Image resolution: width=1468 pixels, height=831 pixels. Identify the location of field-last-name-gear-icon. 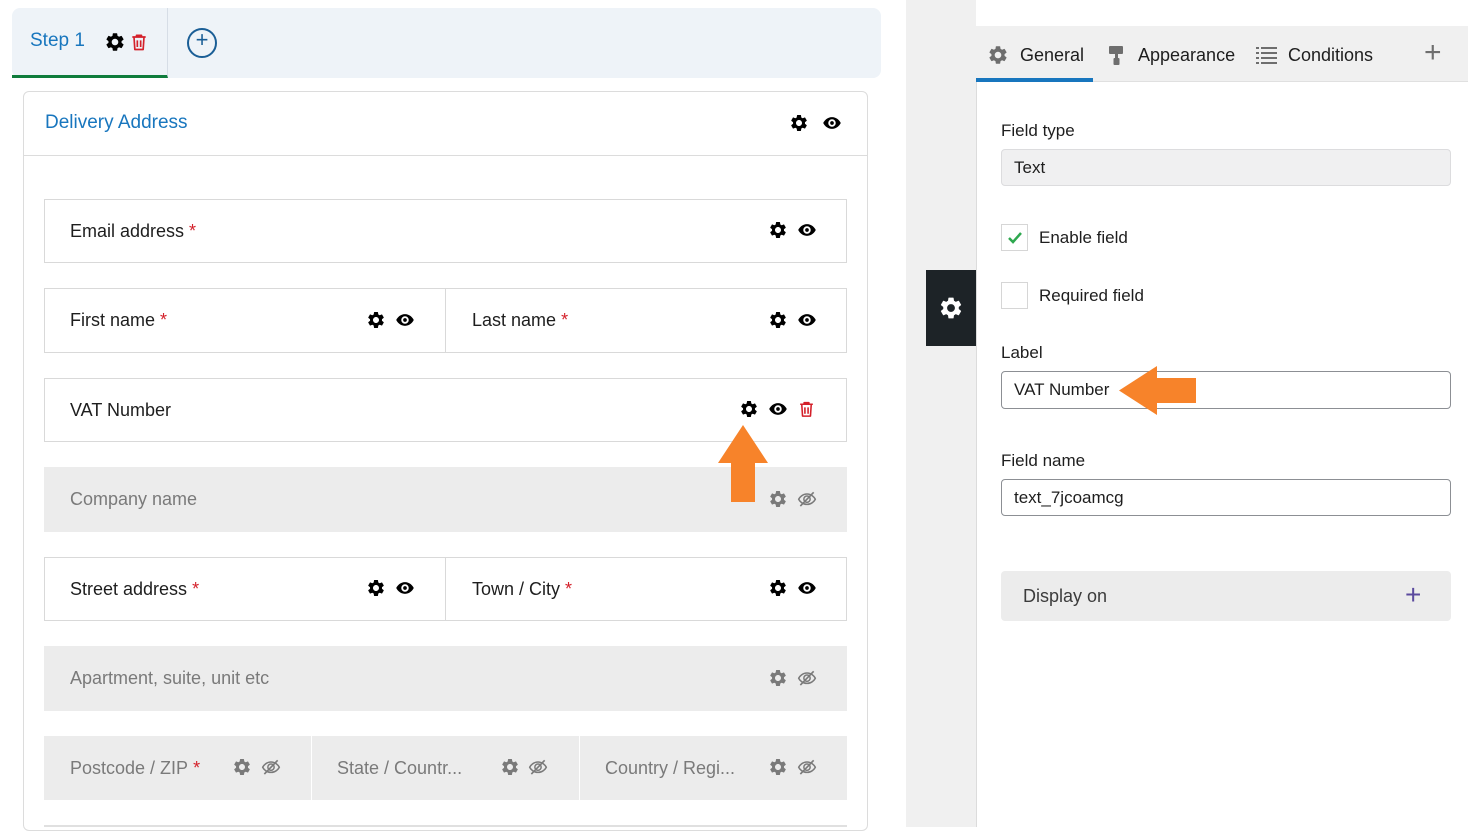
(778, 320).